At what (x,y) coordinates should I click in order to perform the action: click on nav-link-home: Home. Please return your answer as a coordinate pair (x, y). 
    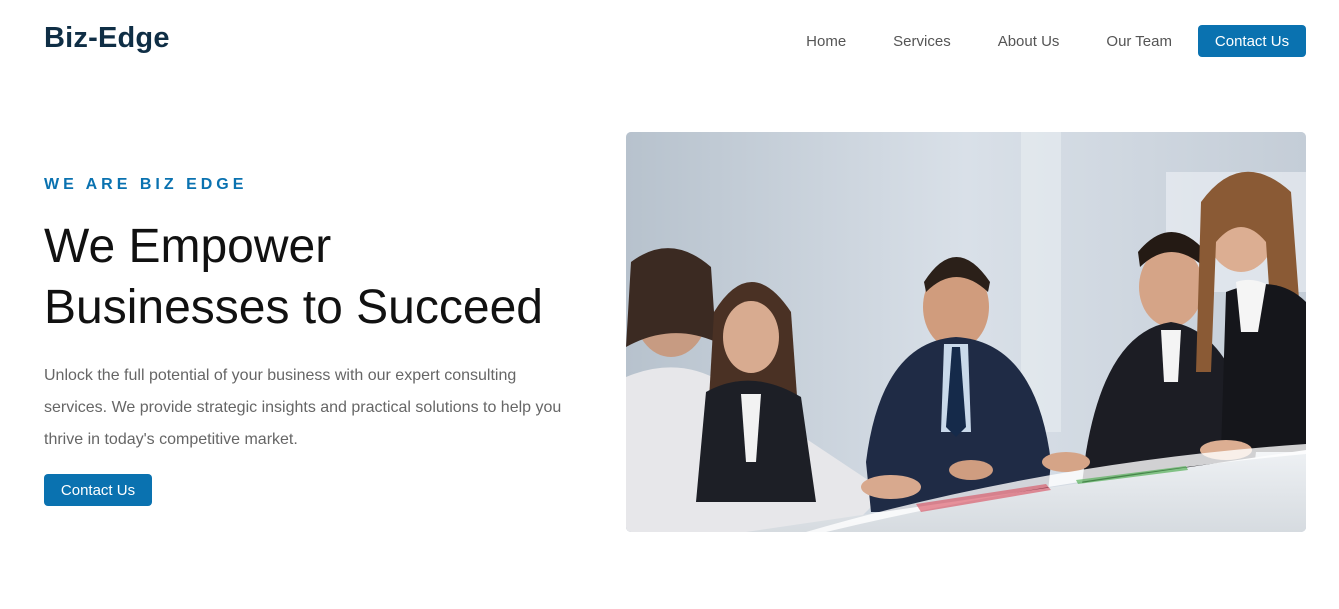
    Looking at the image, I should click on (826, 41).